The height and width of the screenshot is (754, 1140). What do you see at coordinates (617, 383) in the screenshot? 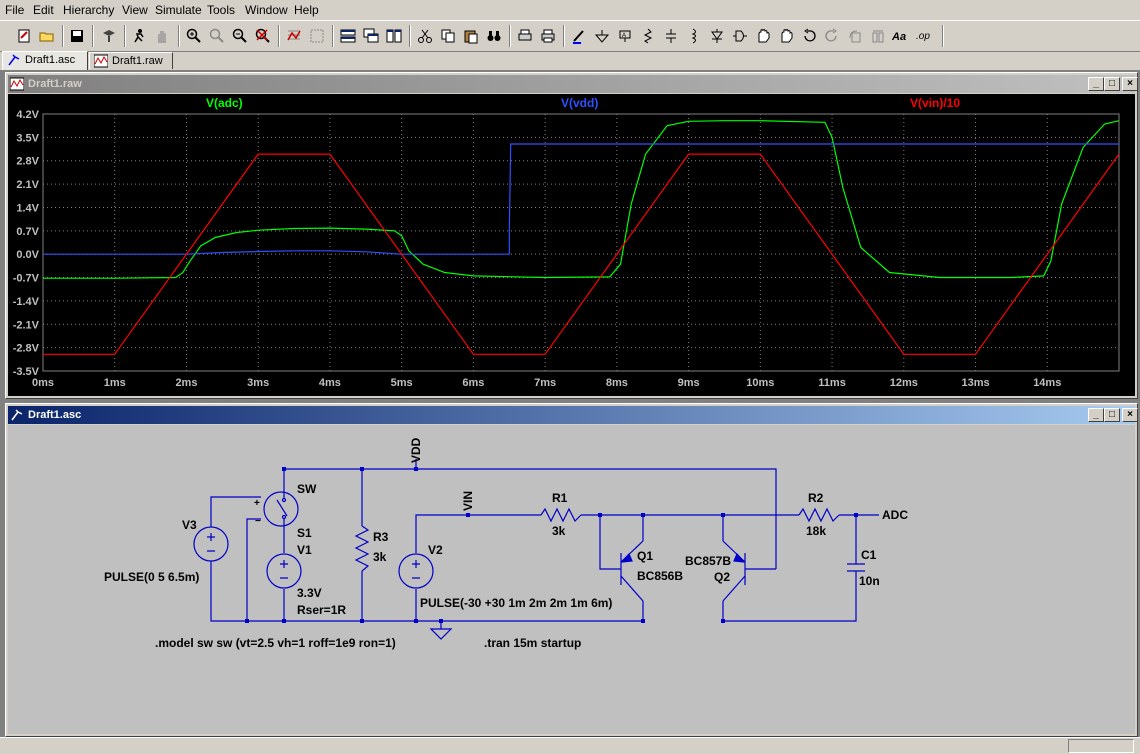
I see `x-tick-label: 8ms` at bounding box center [617, 383].